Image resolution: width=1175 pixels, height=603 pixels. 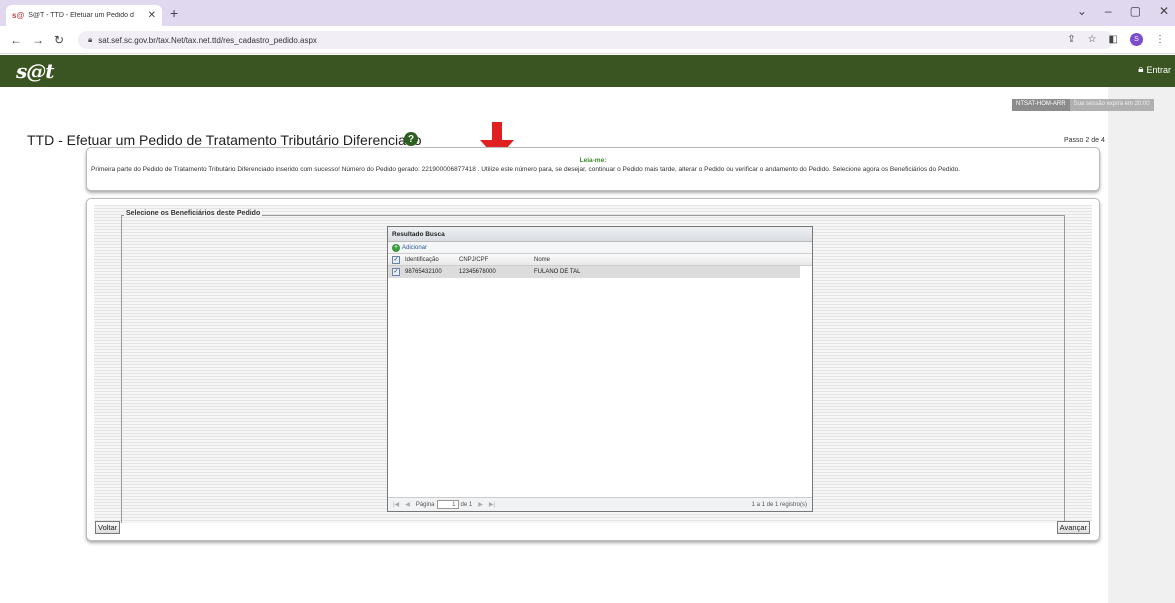 What do you see at coordinates (1082, 11) in the screenshot?
I see `tab-search-icon: ⌄` at bounding box center [1082, 11].